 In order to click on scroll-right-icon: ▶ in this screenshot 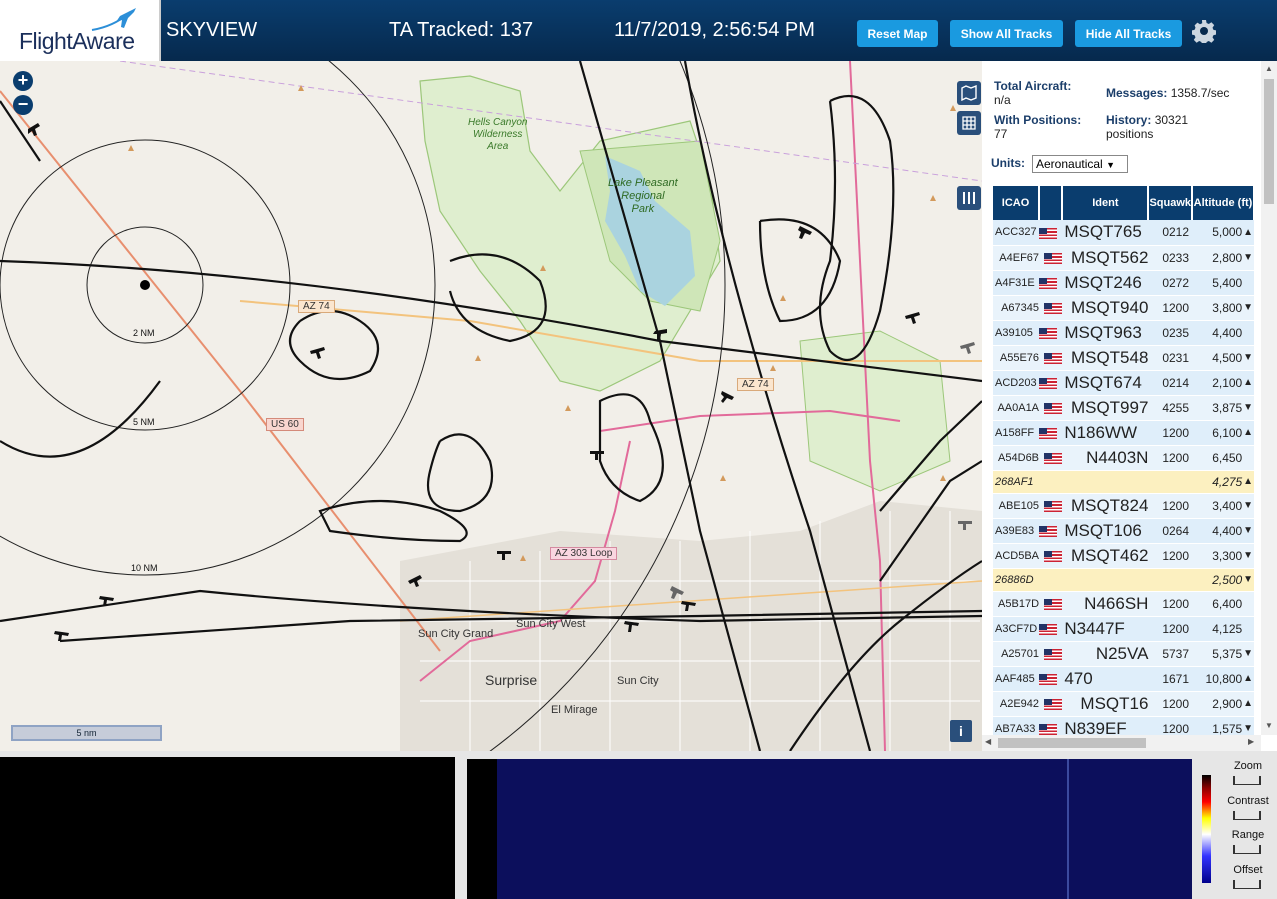, I will do `click(1251, 741)`.